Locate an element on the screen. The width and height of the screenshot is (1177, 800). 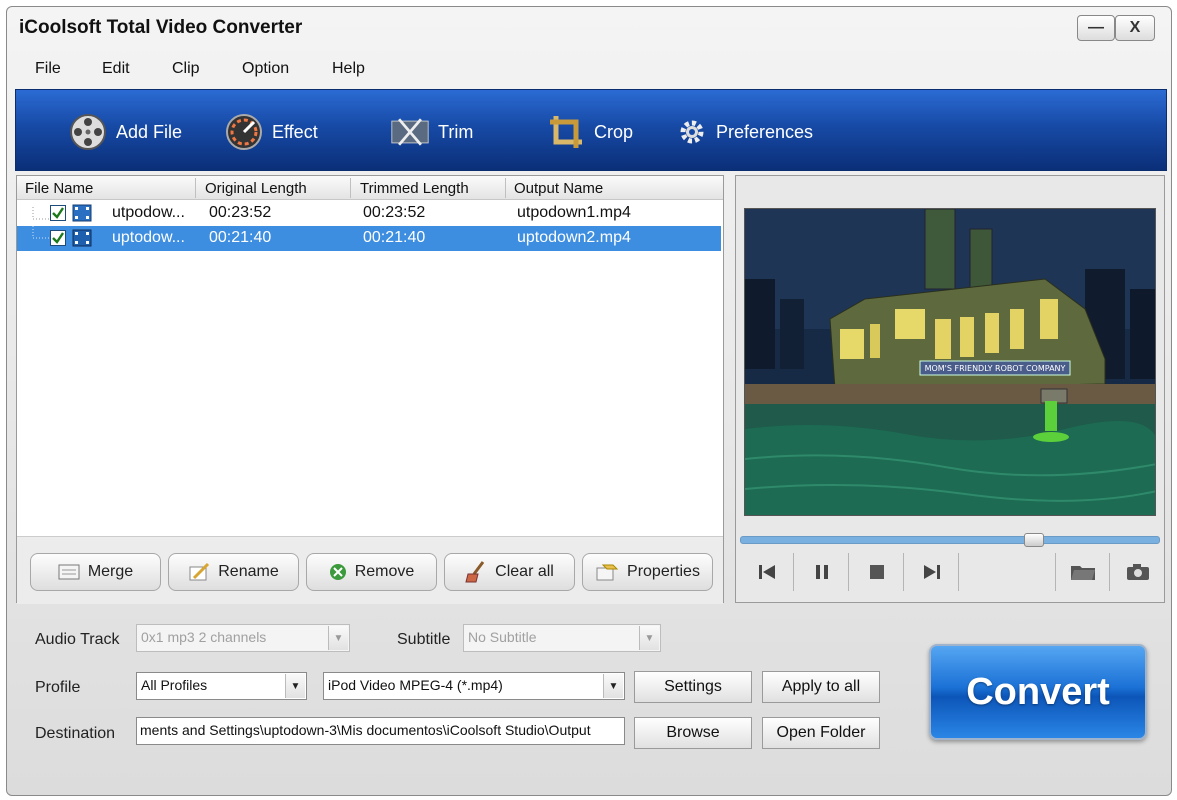
effect-label: Effect is located at coordinates (295, 131).